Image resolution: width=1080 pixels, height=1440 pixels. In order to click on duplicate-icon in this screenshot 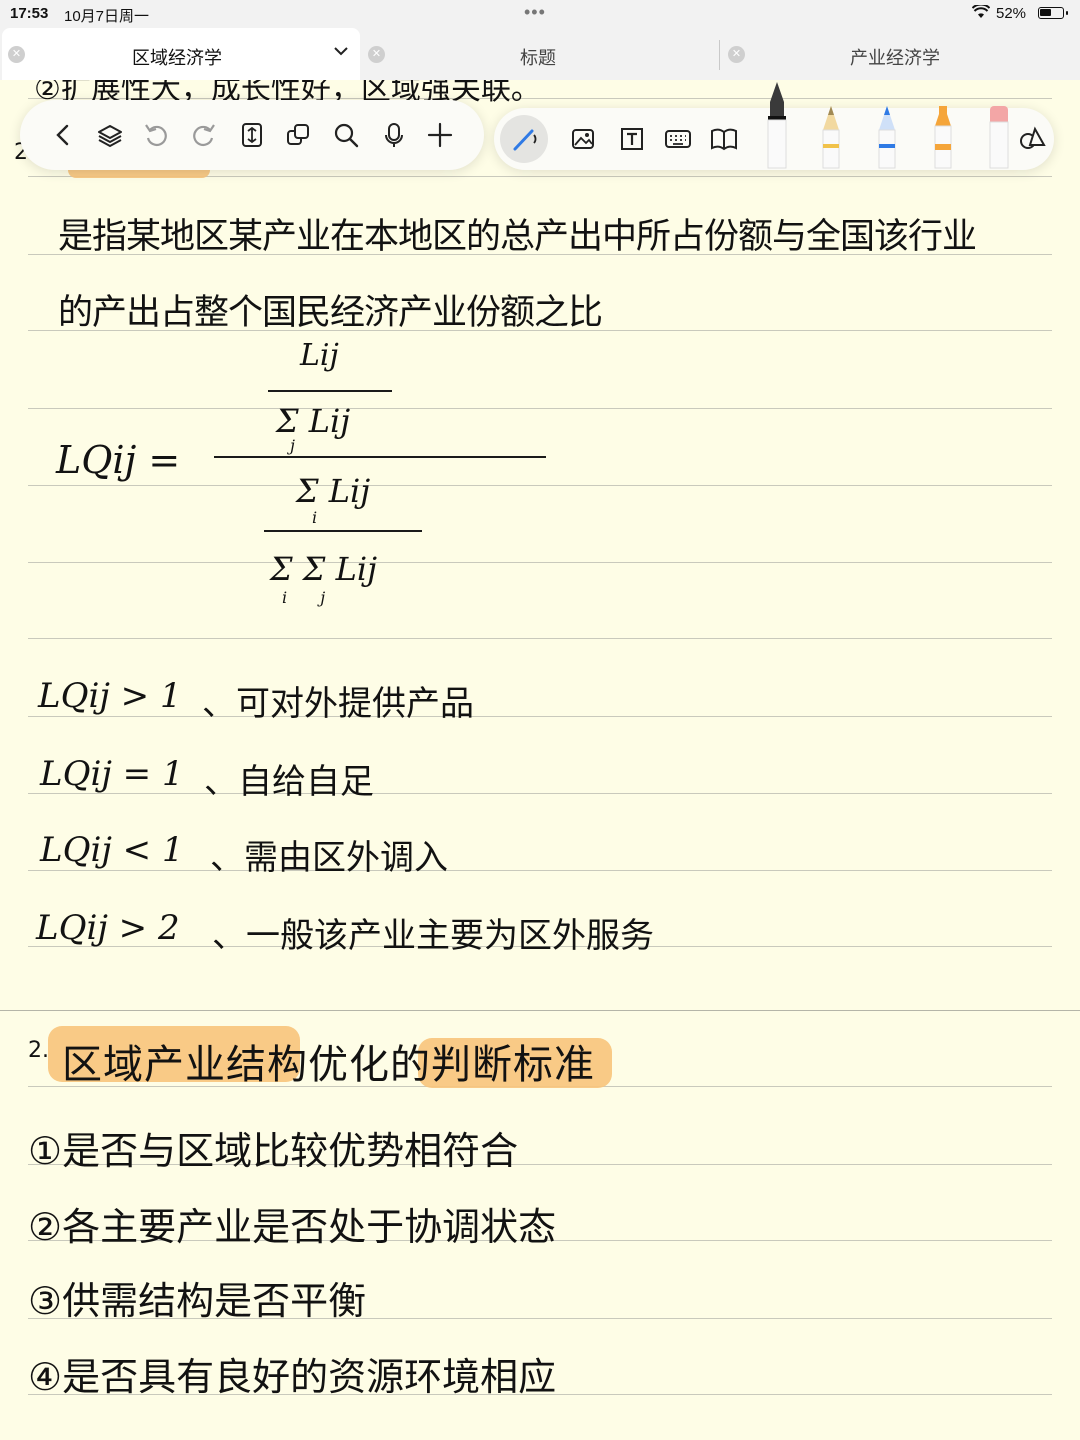, I will do `click(298, 135)`.